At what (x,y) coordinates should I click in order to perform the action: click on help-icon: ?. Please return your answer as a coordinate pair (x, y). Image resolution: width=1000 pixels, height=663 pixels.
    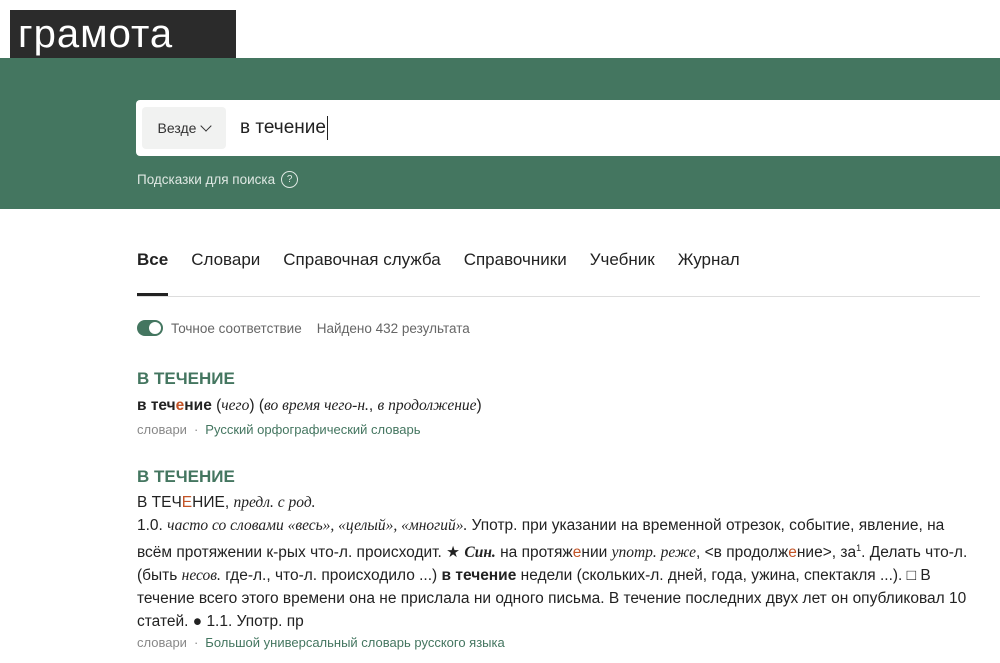
    Looking at the image, I should click on (290, 179).